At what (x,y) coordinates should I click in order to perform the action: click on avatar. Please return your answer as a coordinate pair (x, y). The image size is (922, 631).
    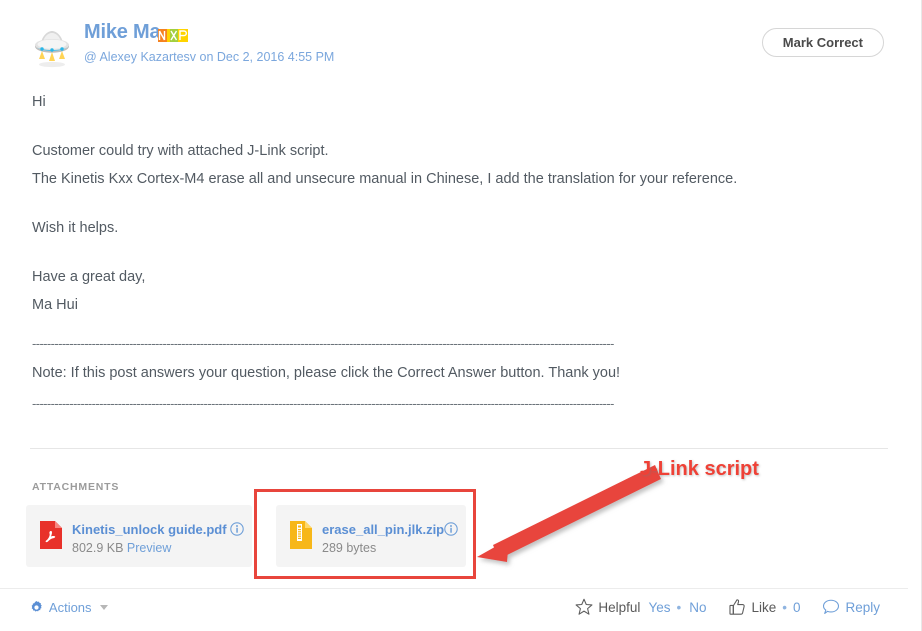
    Looking at the image, I should click on (52, 48).